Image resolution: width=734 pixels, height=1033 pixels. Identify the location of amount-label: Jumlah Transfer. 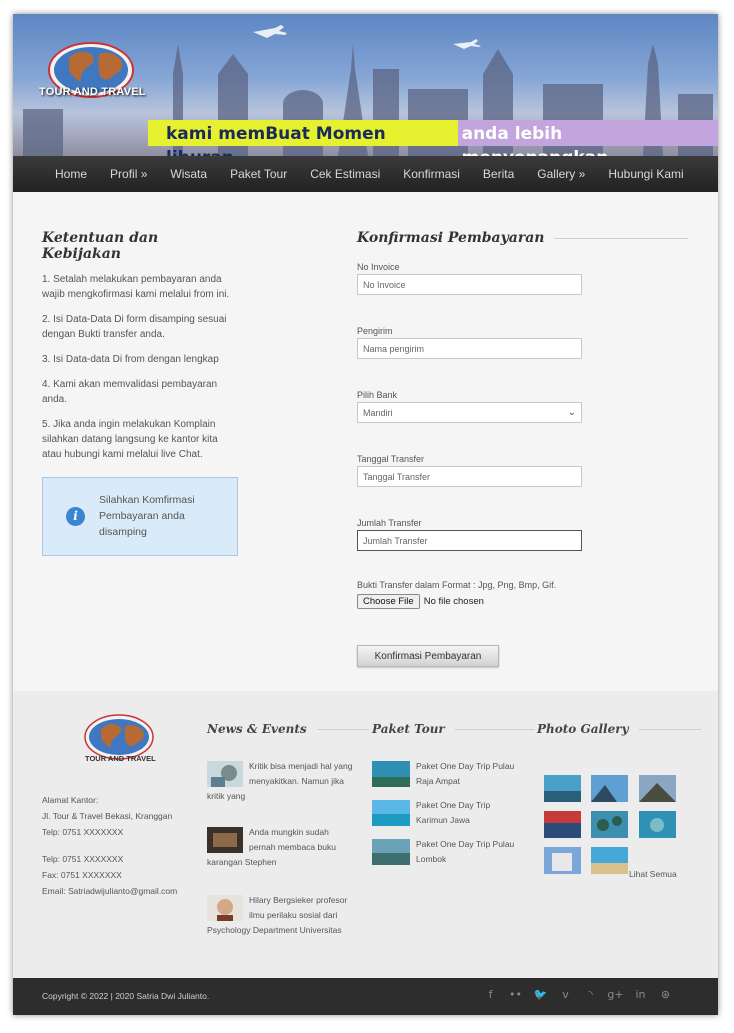
(389, 523).